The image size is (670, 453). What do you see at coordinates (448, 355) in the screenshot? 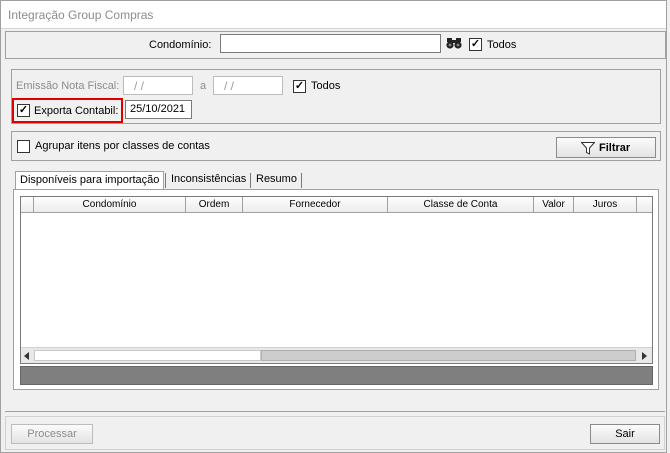
I see `scroll-thumb` at bounding box center [448, 355].